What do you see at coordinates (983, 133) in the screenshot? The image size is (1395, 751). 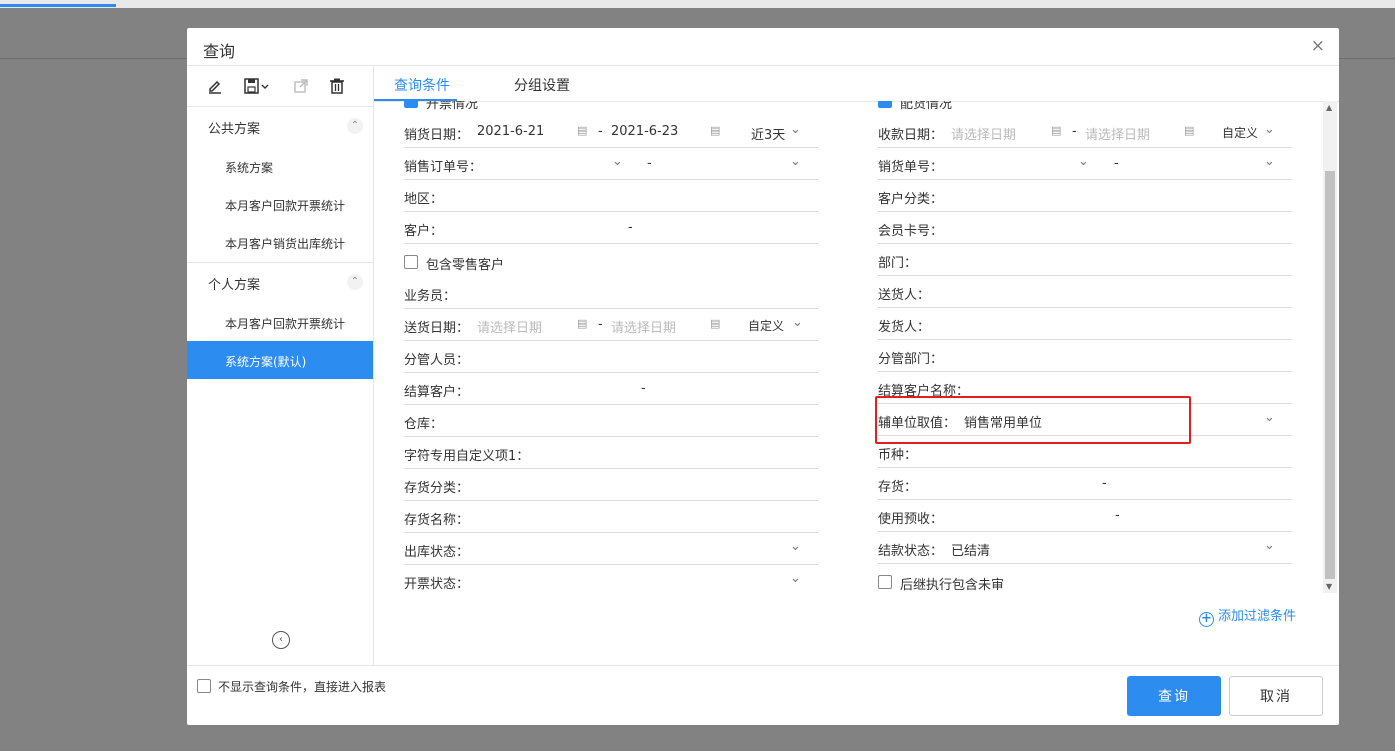 I see `receipt-date-start: 请选择日期` at bounding box center [983, 133].